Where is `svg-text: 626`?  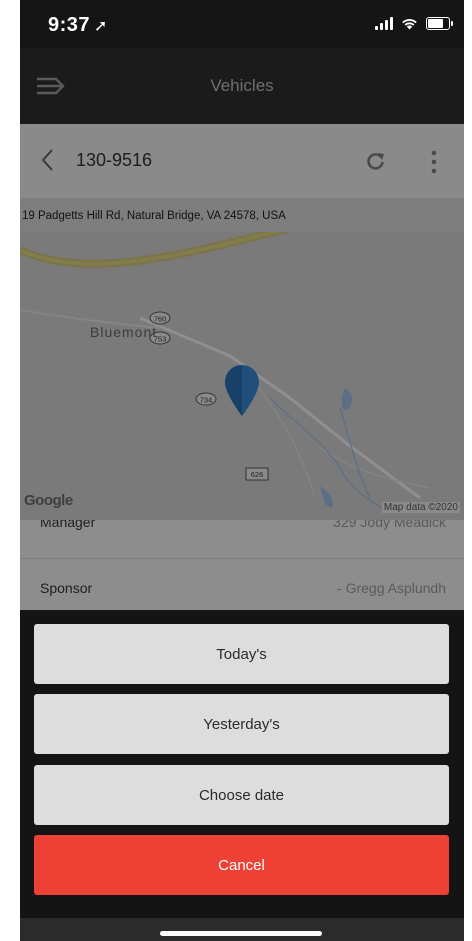
svg-text: 626 is located at coordinates (257, 474).